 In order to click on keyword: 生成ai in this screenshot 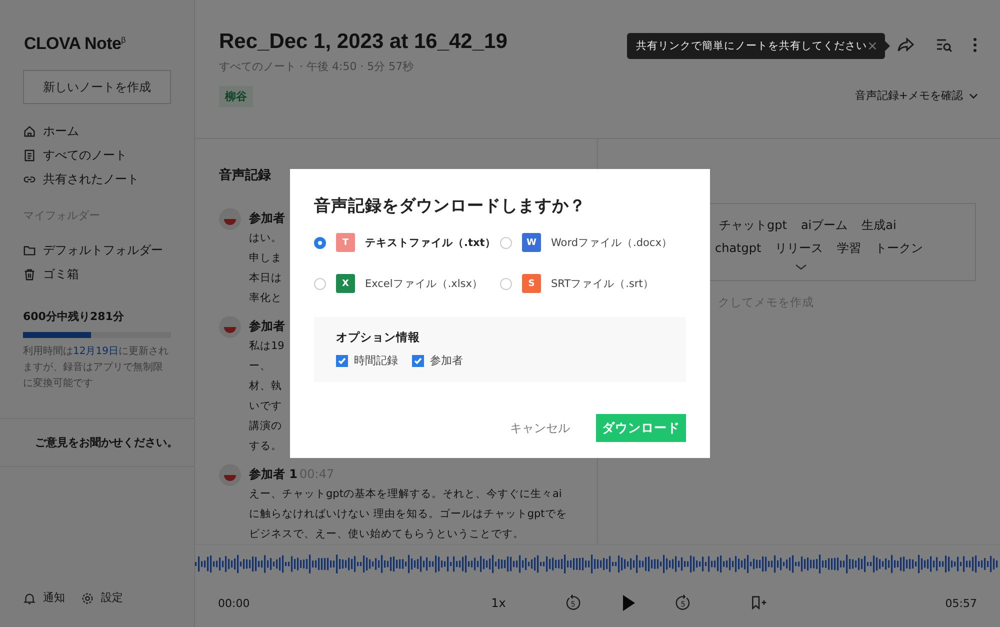, I will do `click(879, 225)`.